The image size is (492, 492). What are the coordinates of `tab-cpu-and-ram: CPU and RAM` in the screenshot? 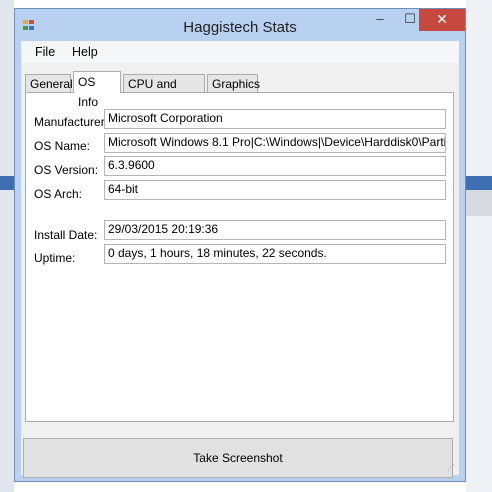 It's located at (164, 91).